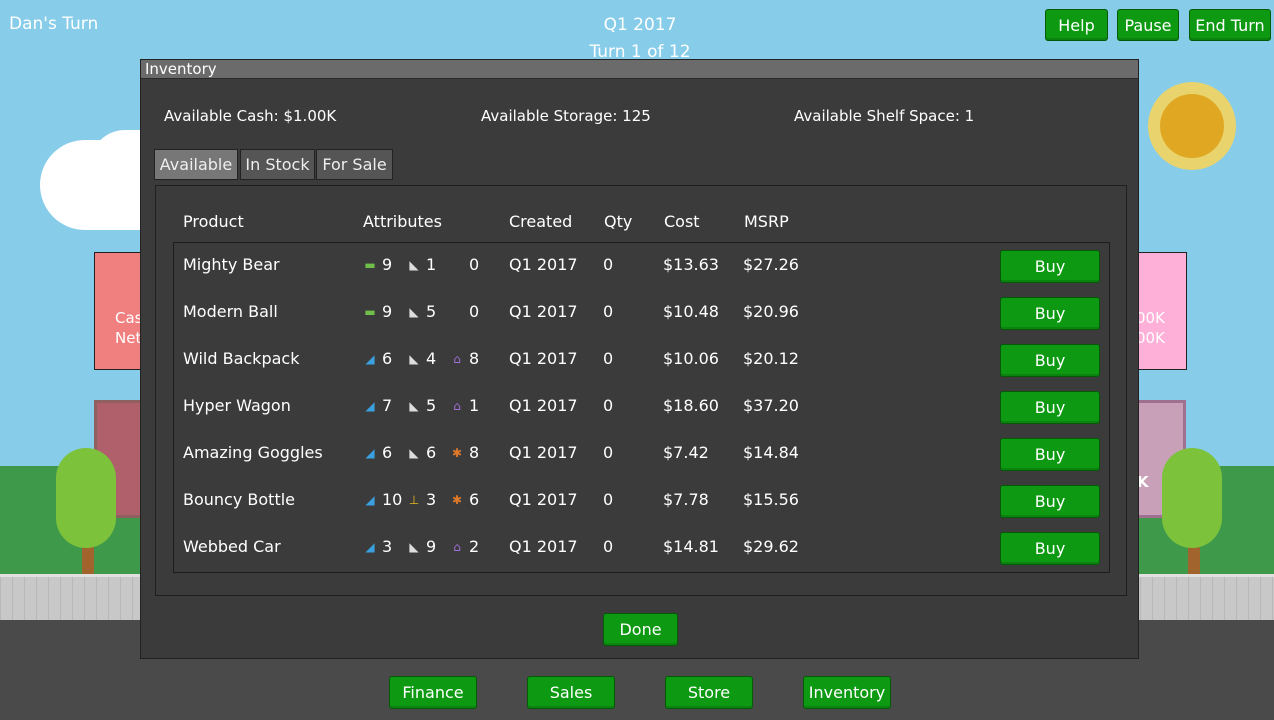 Image resolution: width=1274 pixels, height=720 pixels. What do you see at coordinates (709, 692) in the screenshot?
I see `store-button: Store` at bounding box center [709, 692].